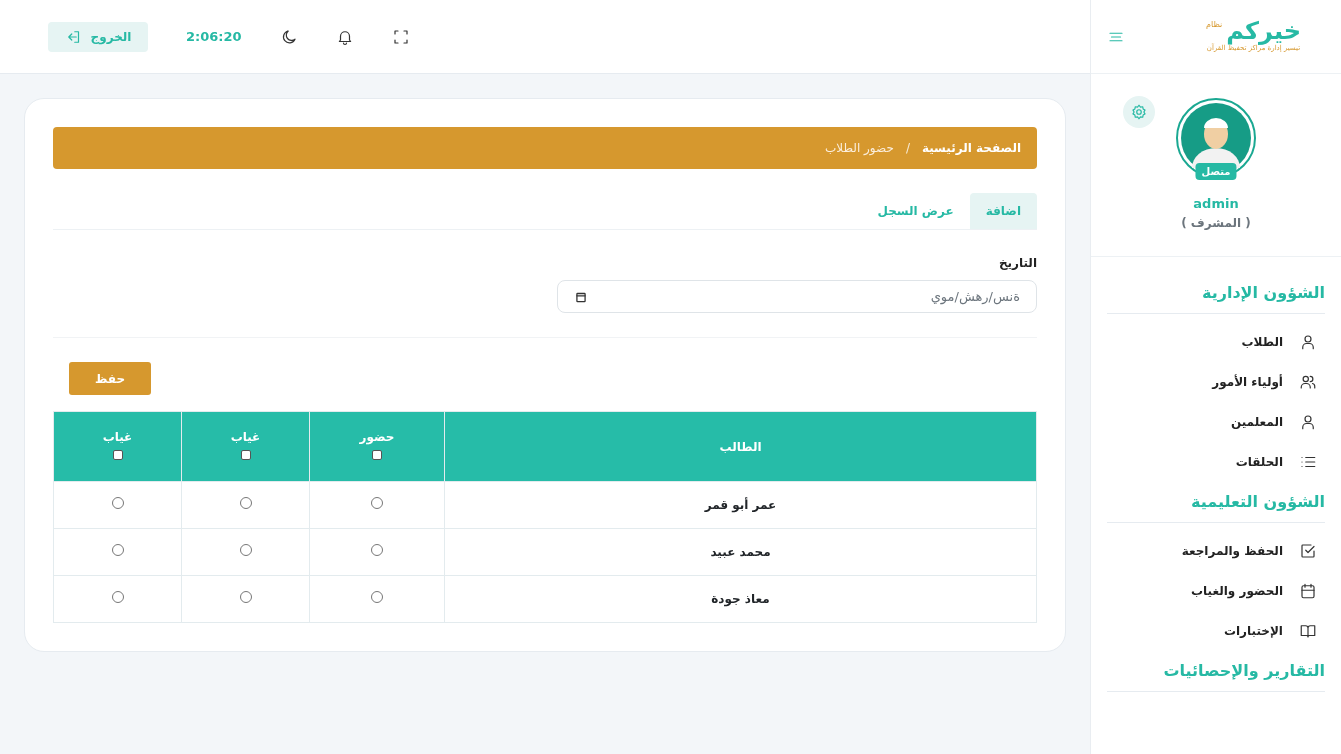 This screenshot has width=1341, height=754. What do you see at coordinates (1216, 461) in the screenshot?
I see `sidebar-item: الحلقات` at bounding box center [1216, 461].